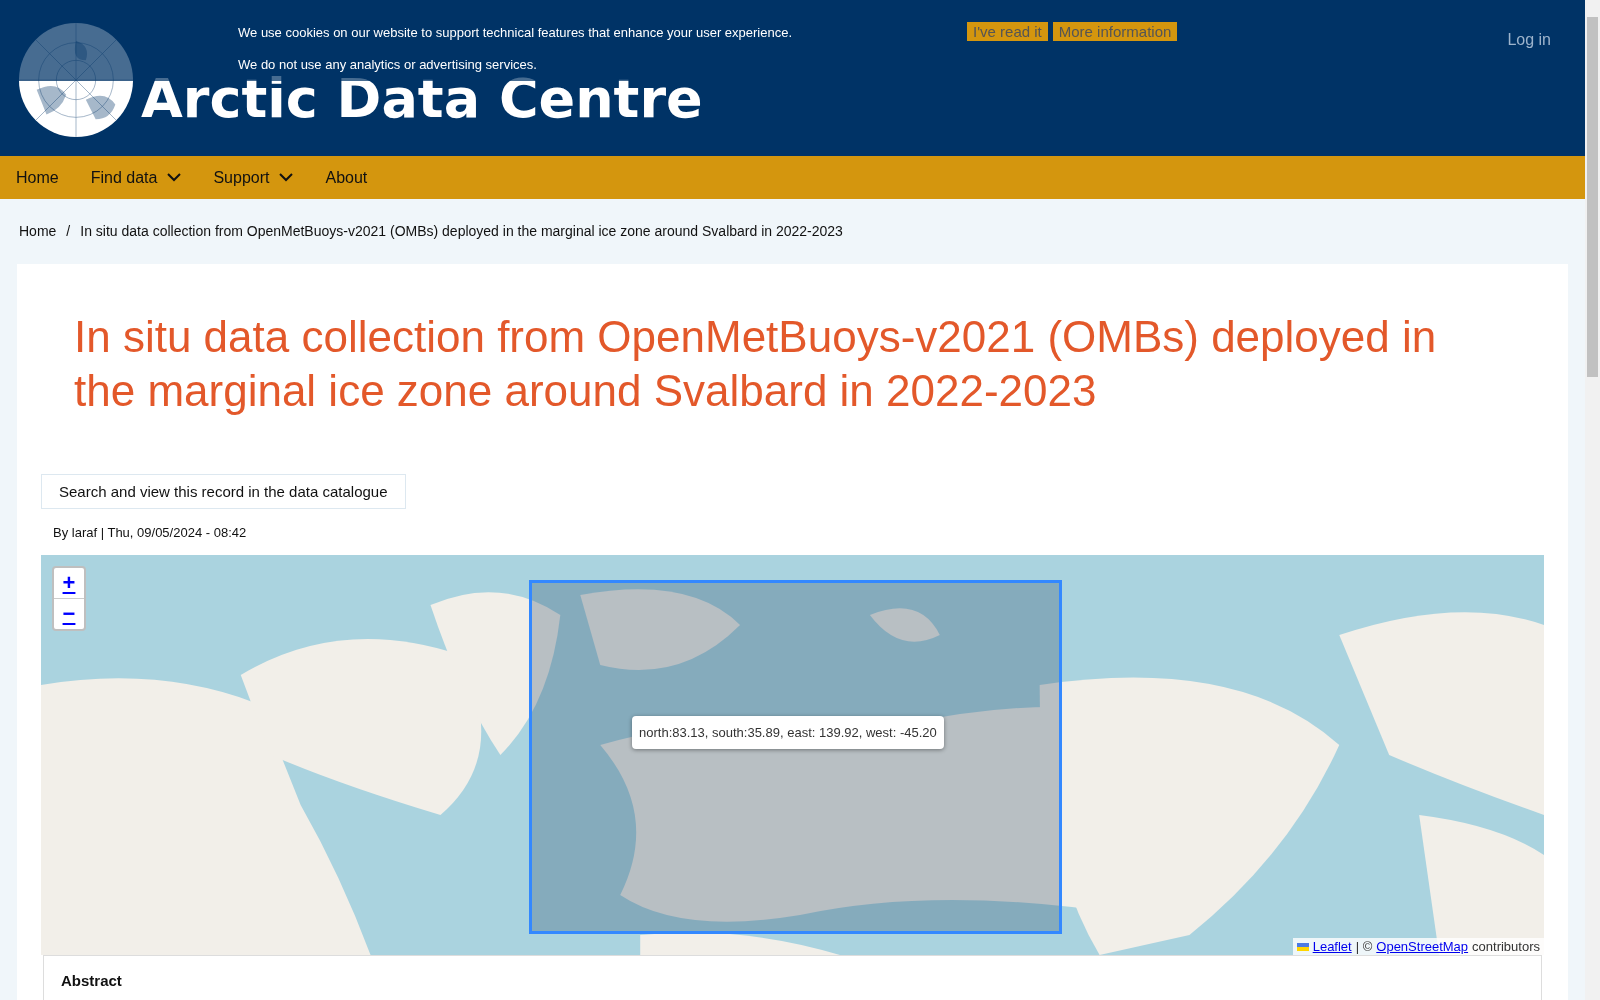  What do you see at coordinates (38, 231) in the screenshot?
I see `breadcrumb-link: Home` at bounding box center [38, 231].